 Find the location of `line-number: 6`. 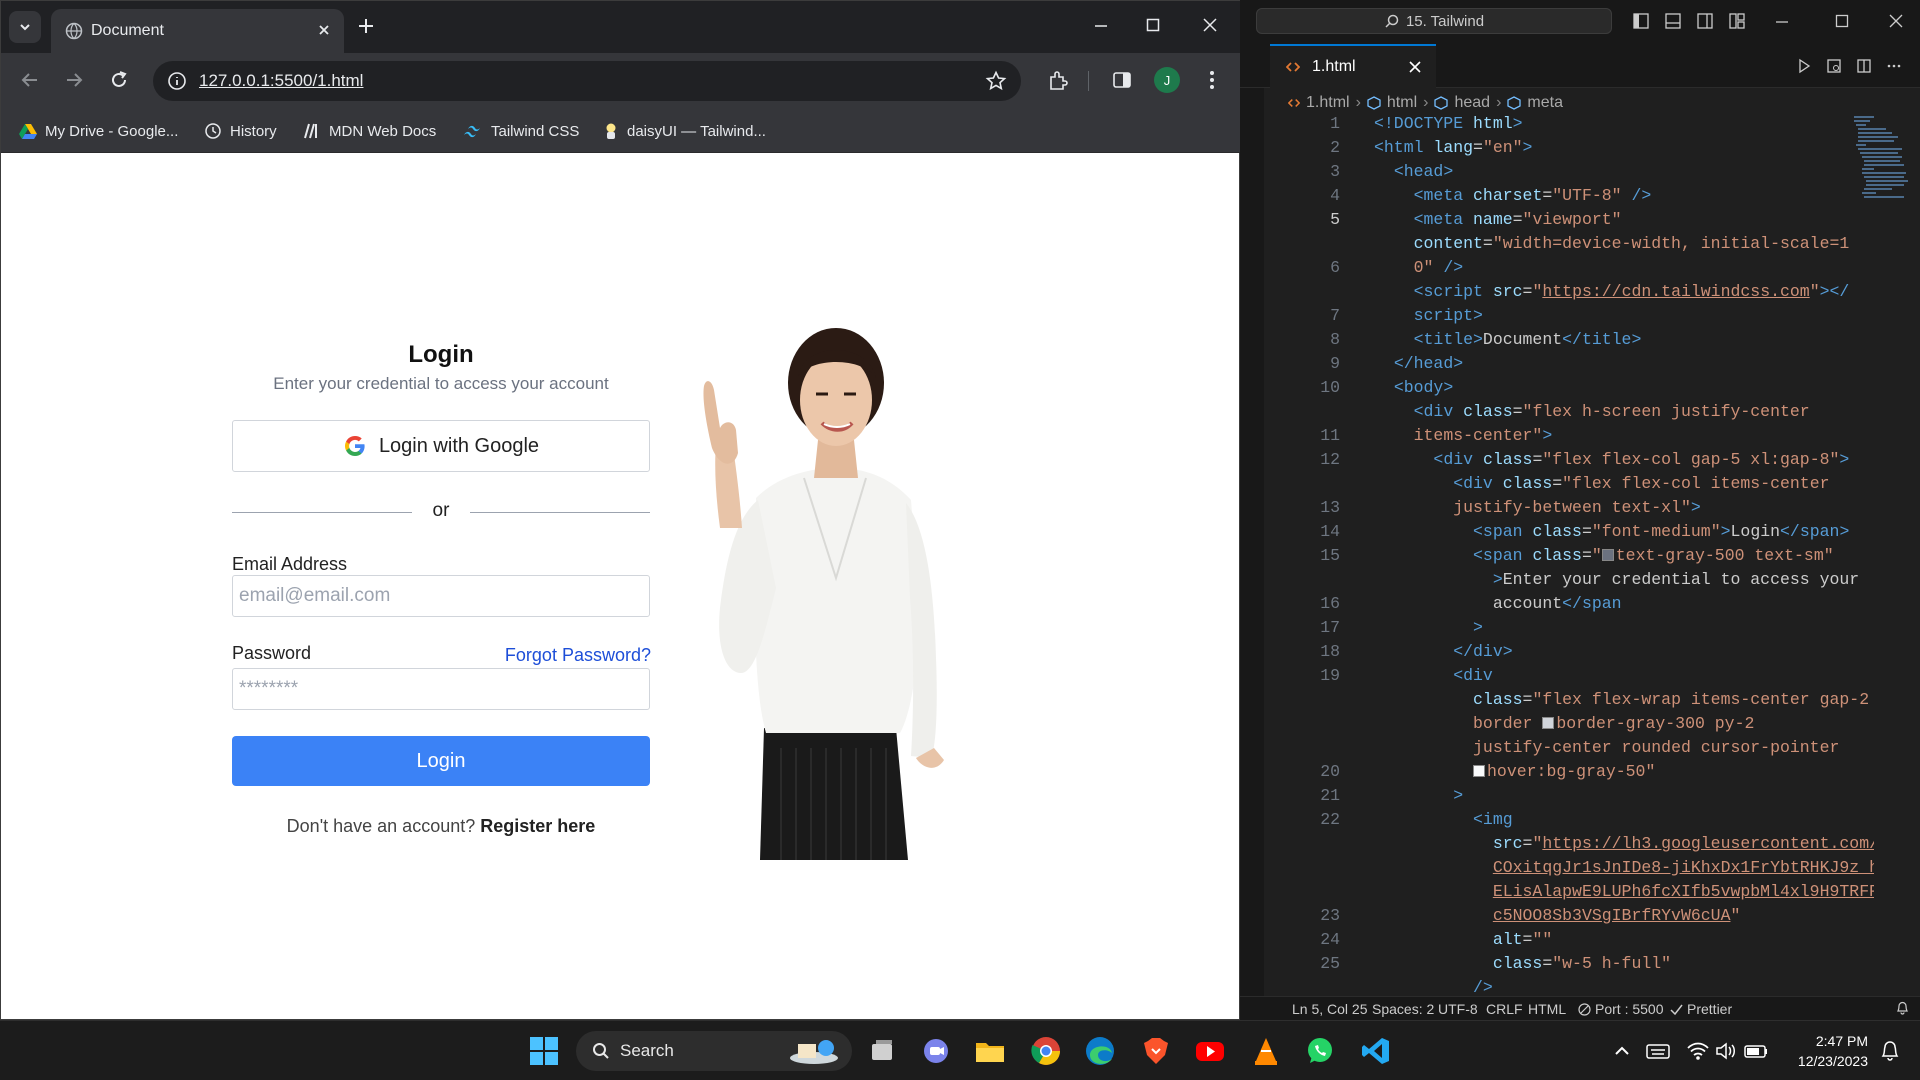

line-number: 6 is located at coordinates (1335, 267).